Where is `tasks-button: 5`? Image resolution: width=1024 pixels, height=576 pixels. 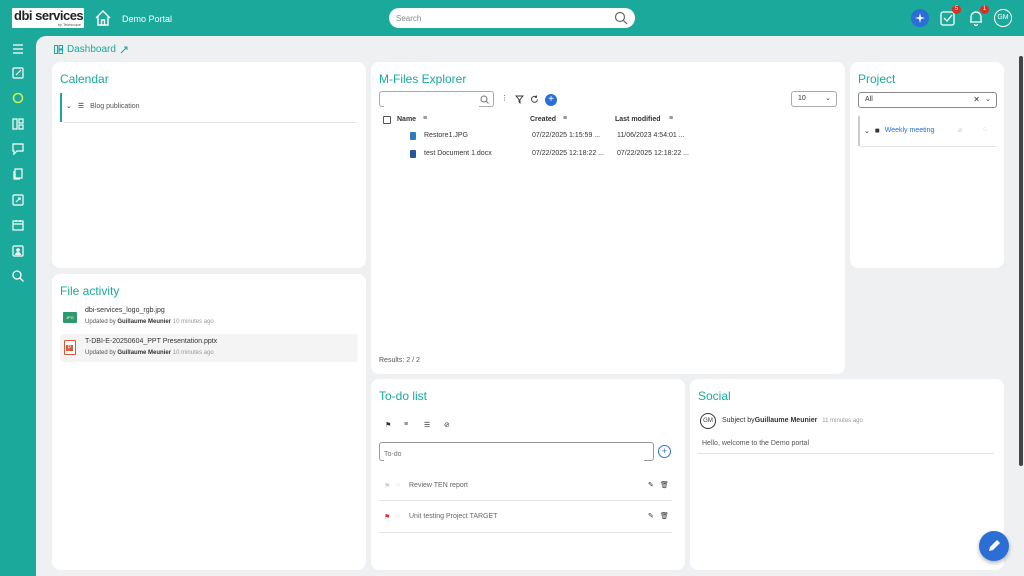
tasks-button: 5 is located at coordinates (950, 16).